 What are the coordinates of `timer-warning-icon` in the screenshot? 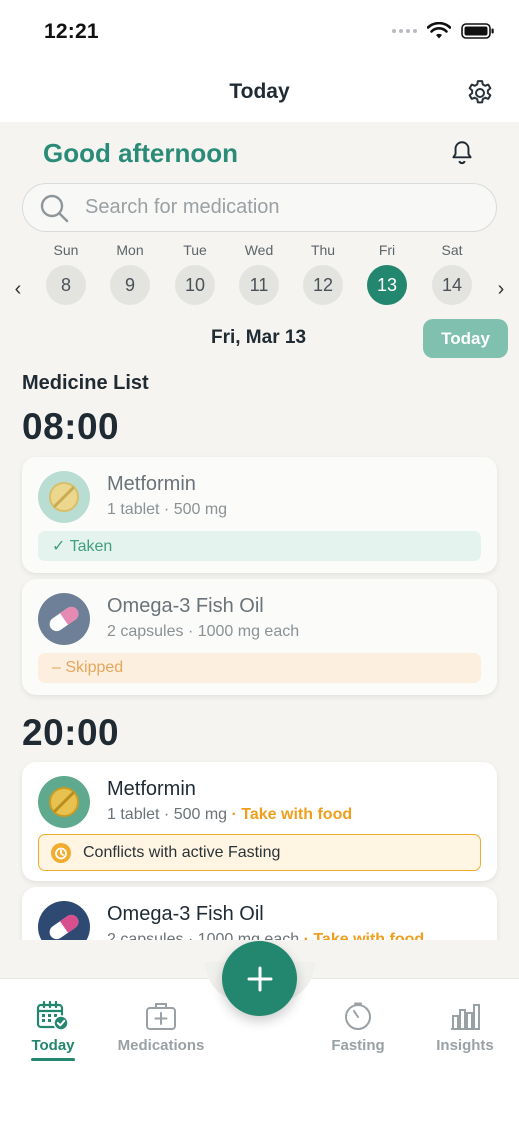 It's located at (61, 852).